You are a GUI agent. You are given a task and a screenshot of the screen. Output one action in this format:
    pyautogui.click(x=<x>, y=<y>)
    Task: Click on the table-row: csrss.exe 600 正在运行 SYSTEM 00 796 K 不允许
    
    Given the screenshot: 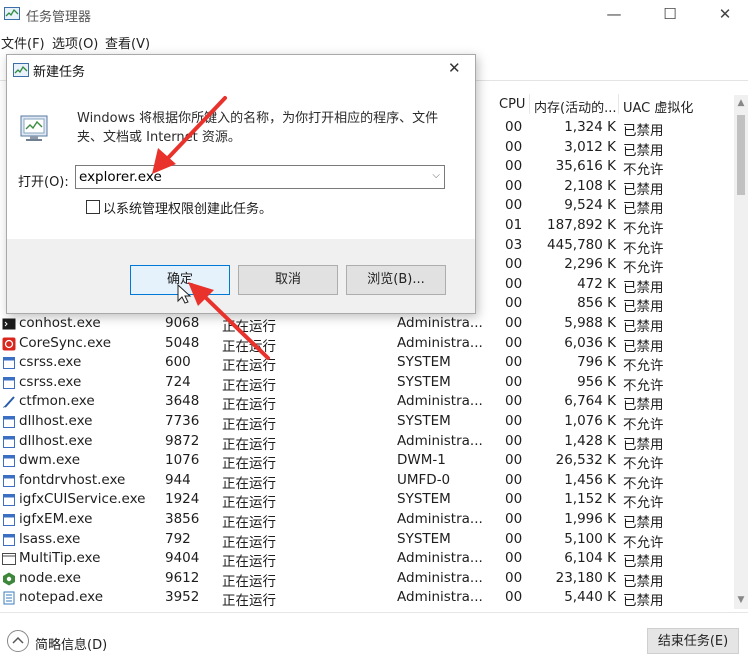 What is the action you would take?
    pyautogui.click(x=367, y=364)
    